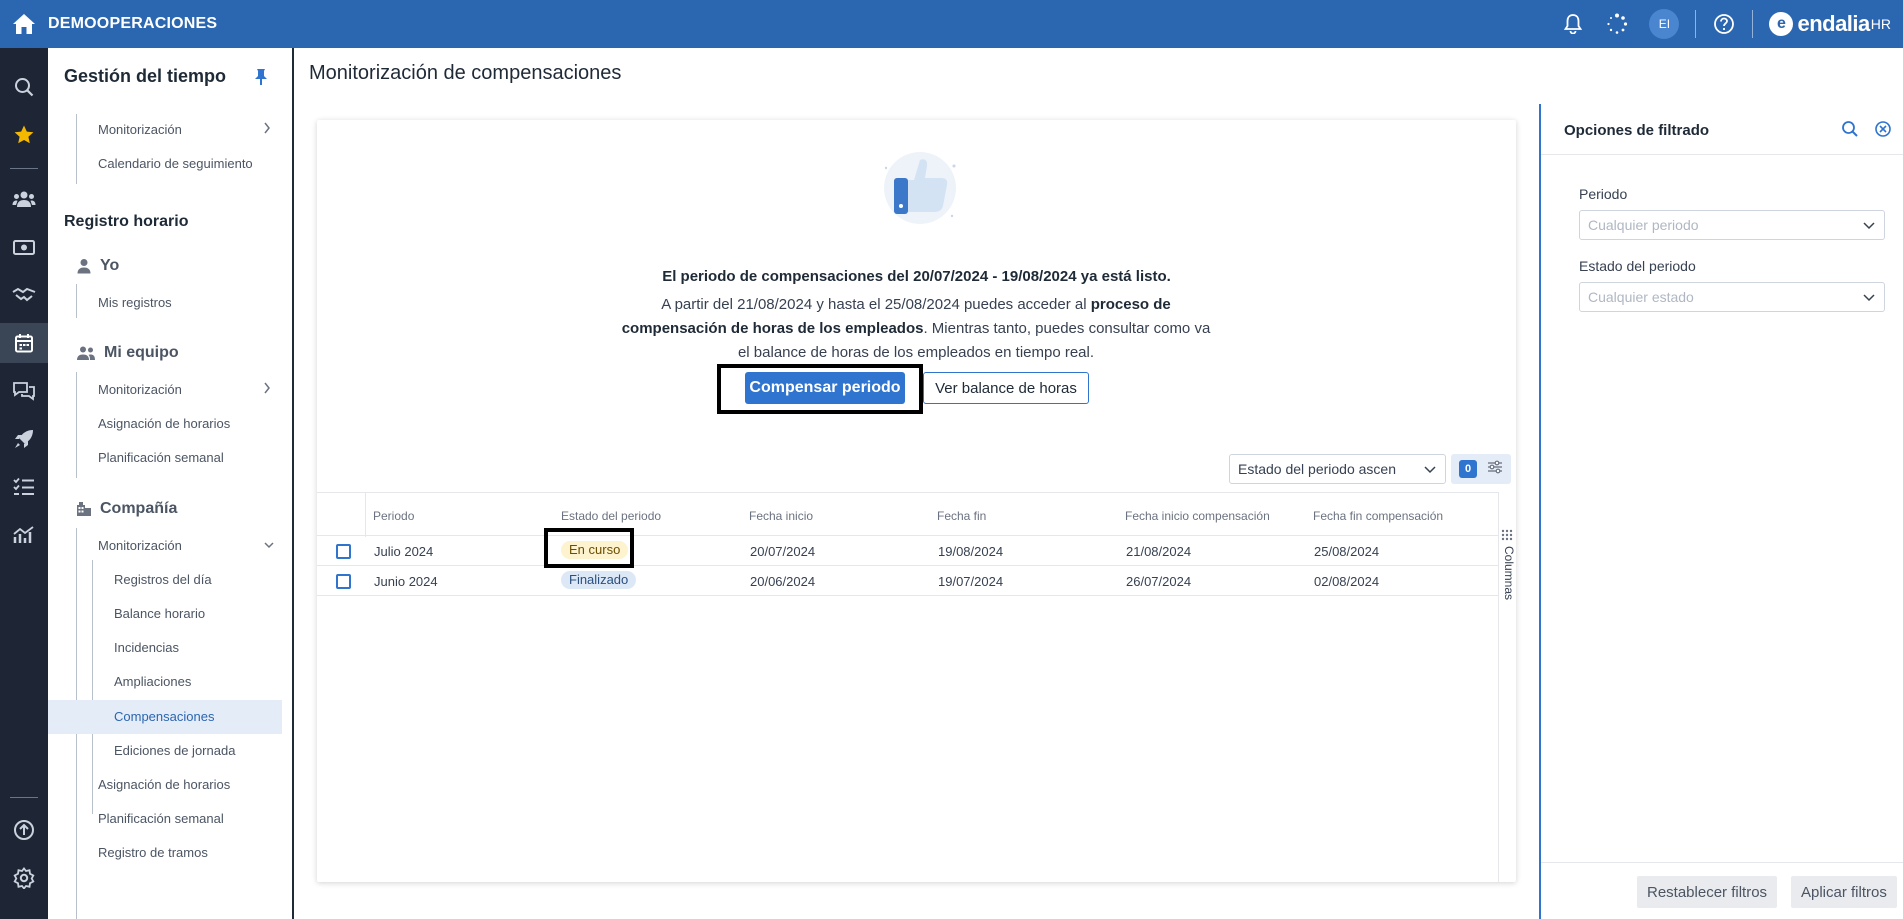 Image resolution: width=1903 pixels, height=919 pixels. I want to click on sidebar-item-equipo-planificacion: Planificación semanal, so click(161, 457).